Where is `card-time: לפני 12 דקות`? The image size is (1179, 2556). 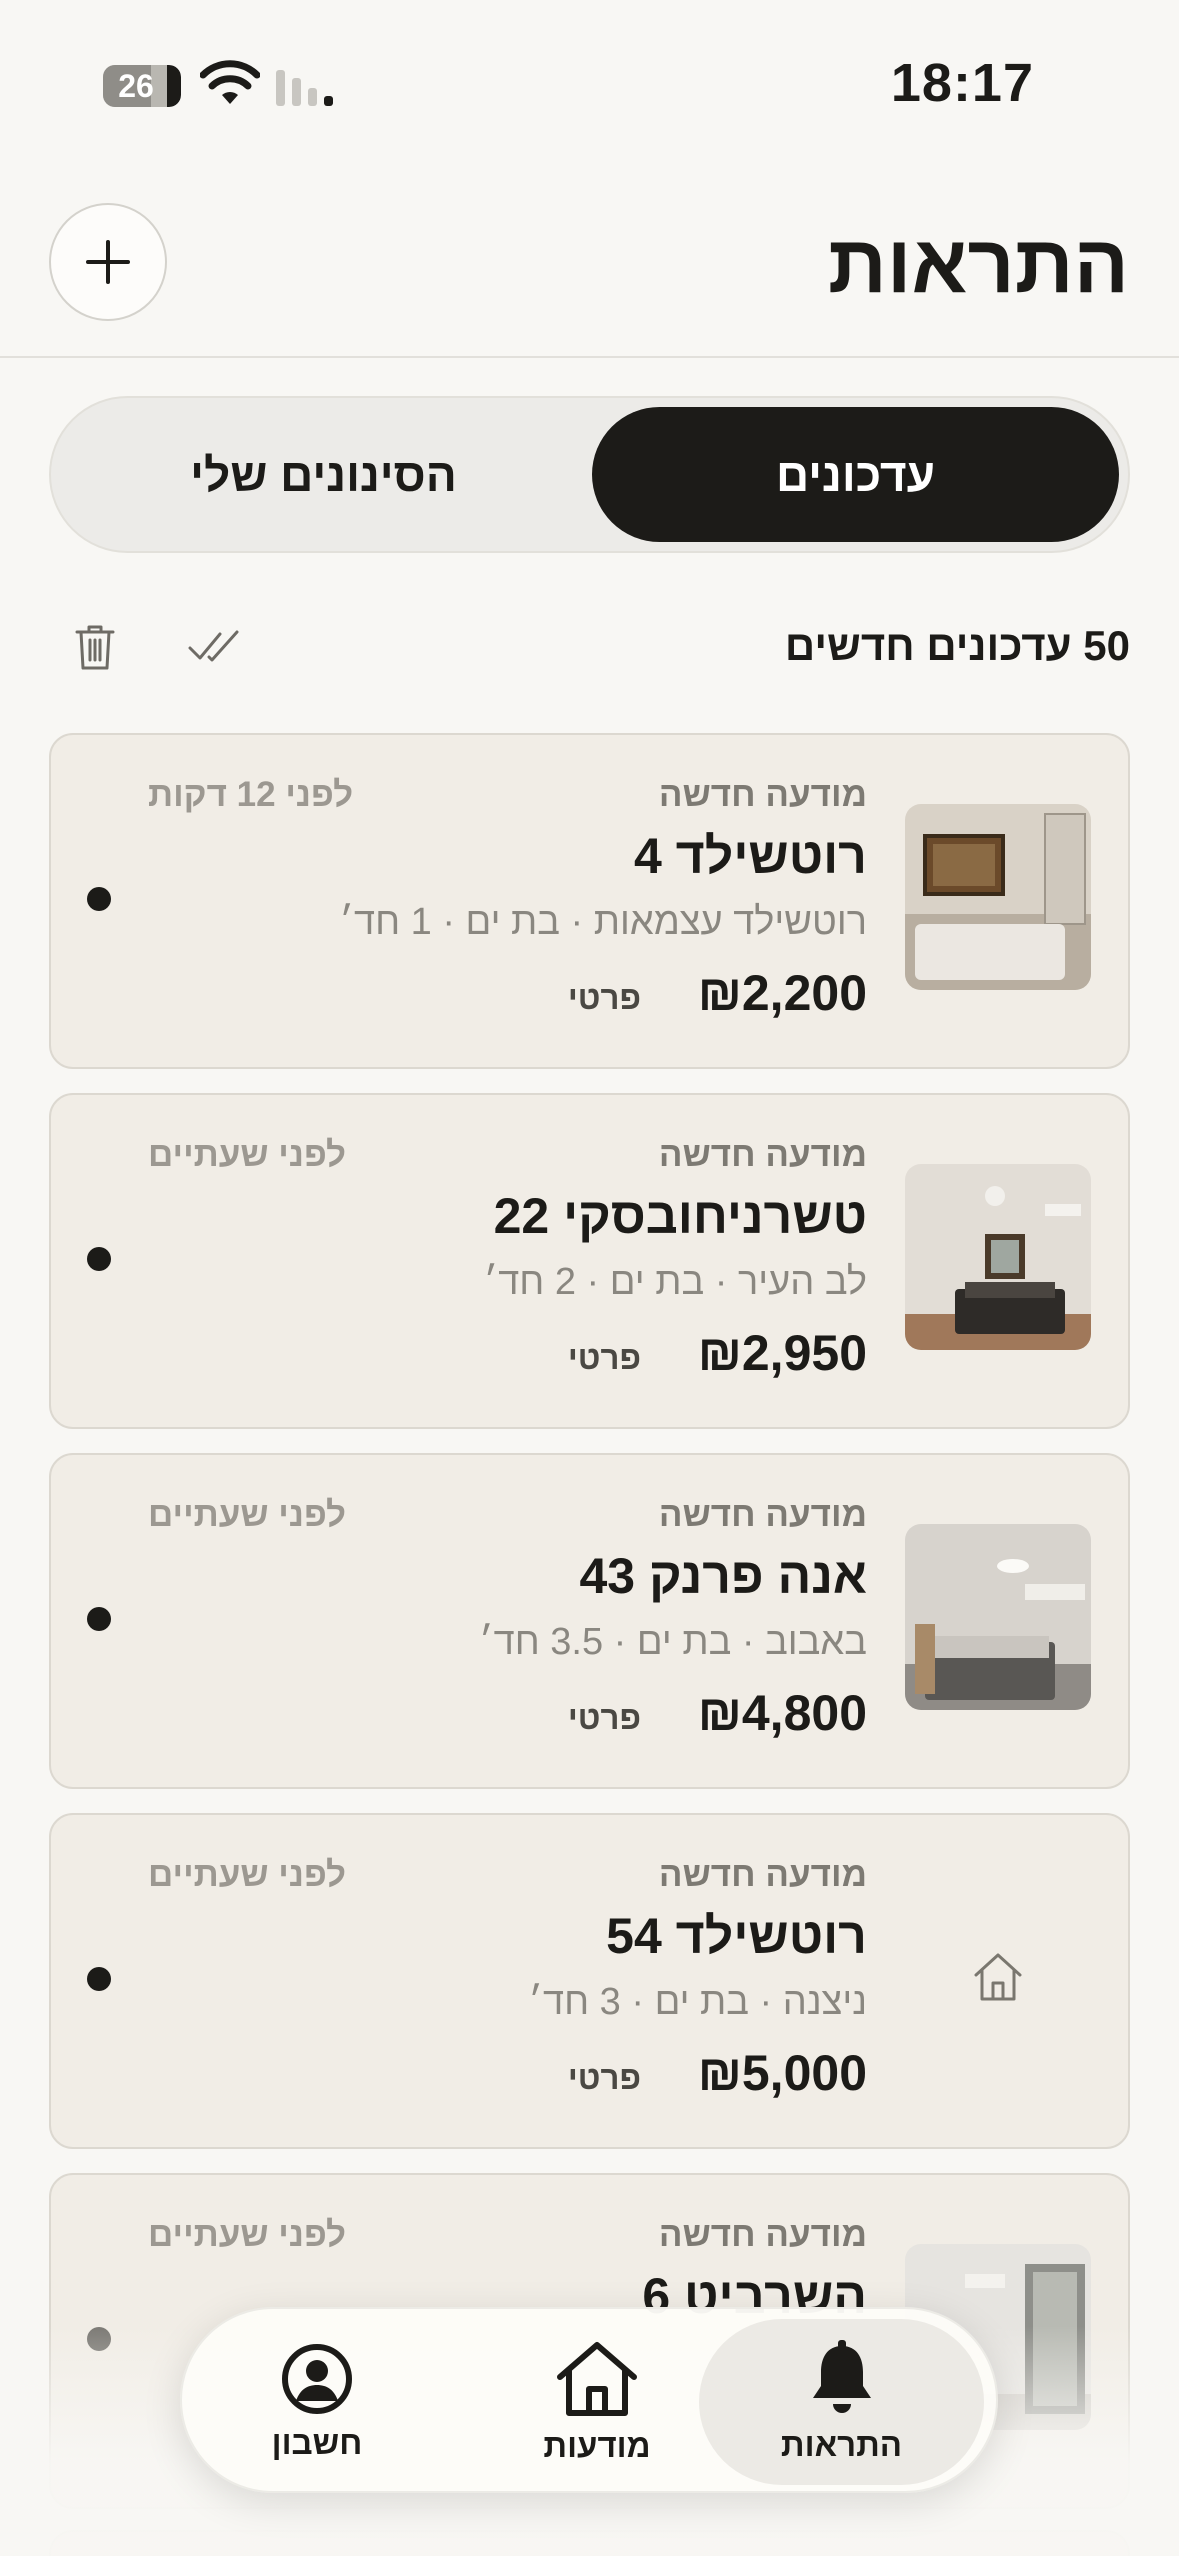
card-time: לפני 12 דקות is located at coordinates (251, 794).